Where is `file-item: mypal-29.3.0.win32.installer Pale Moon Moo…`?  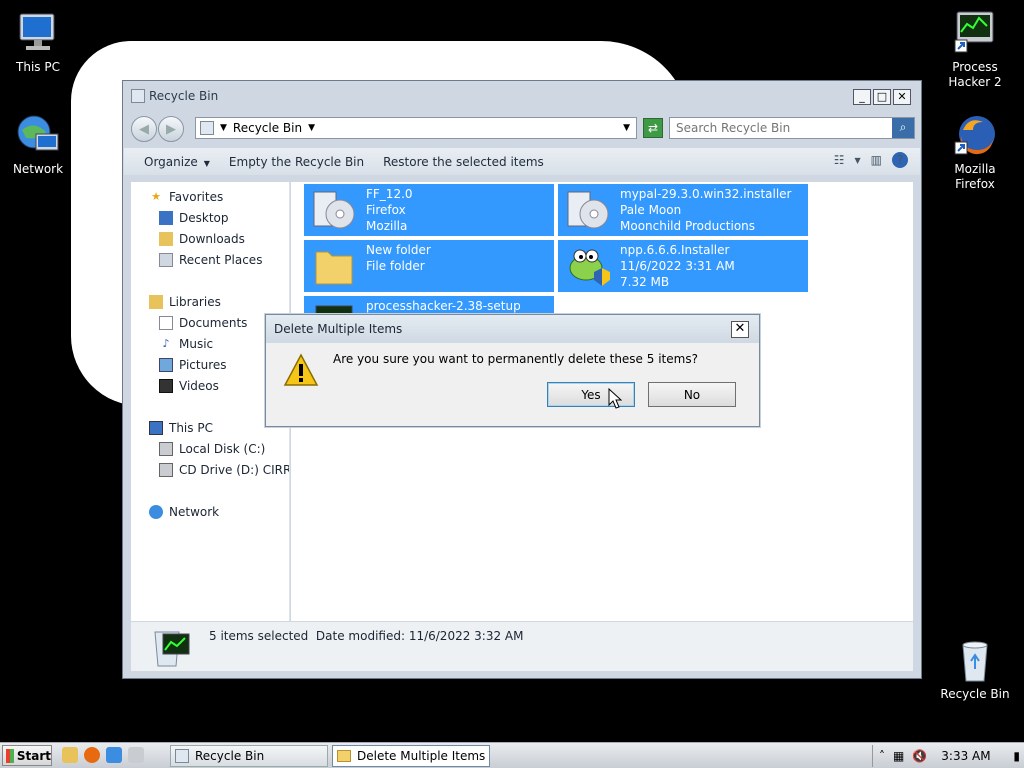 file-item: mypal-29.3.0.win32.installer Pale Moon Moo… is located at coordinates (683, 210).